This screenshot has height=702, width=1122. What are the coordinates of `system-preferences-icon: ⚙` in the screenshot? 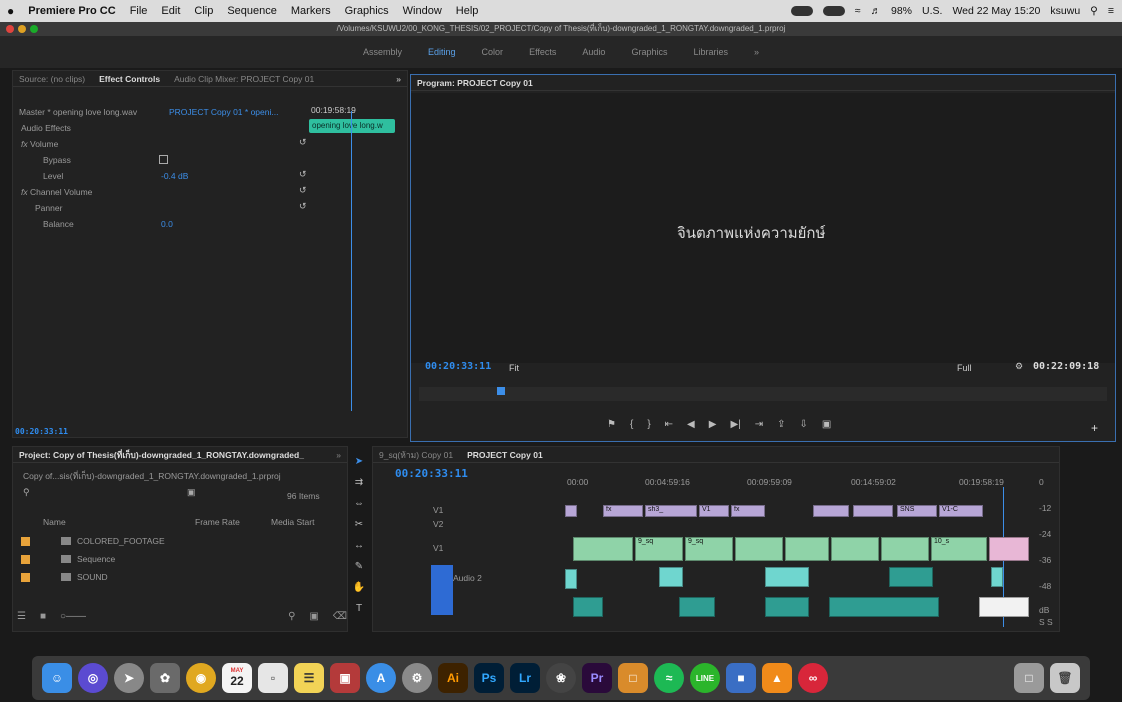 It's located at (417, 678).